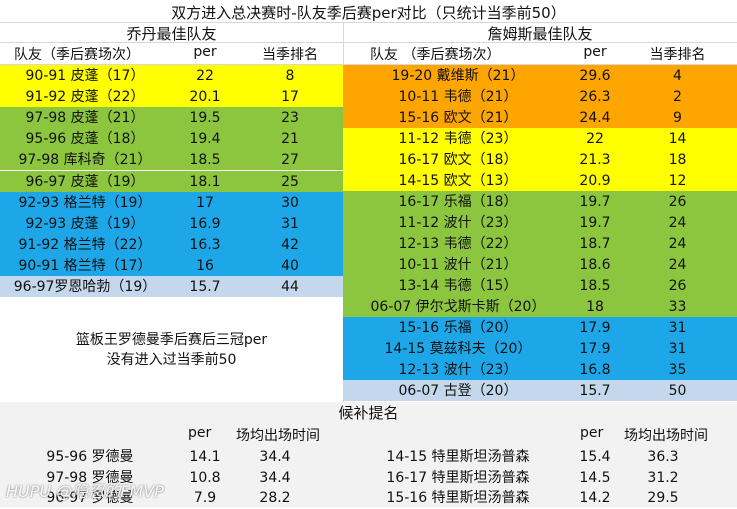 The width and height of the screenshot is (737, 509). What do you see at coordinates (677, 391) in the screenshot?
I see `rank-cell: 50` at bounding box center [677, 391].